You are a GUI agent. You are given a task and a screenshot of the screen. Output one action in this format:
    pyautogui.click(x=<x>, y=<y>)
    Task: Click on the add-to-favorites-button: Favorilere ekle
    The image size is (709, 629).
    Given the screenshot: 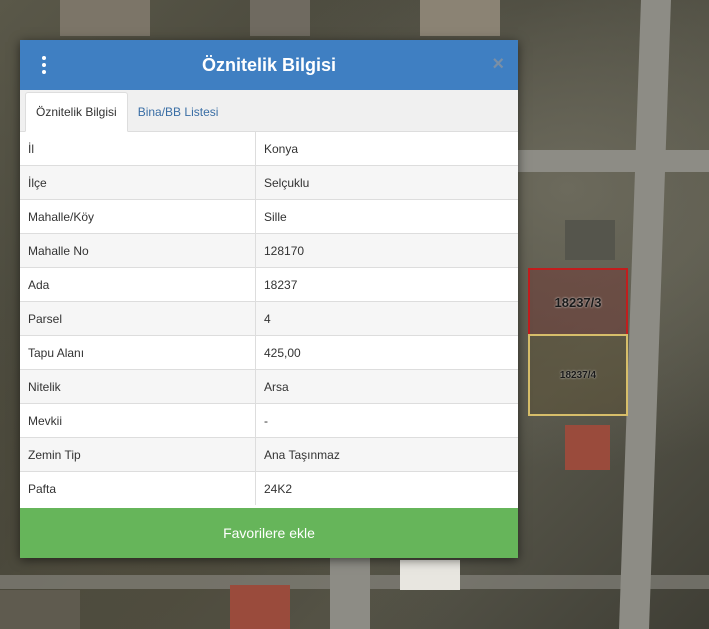 What is the action you would take?
    pyautogui.click(x=269, y=533)
    